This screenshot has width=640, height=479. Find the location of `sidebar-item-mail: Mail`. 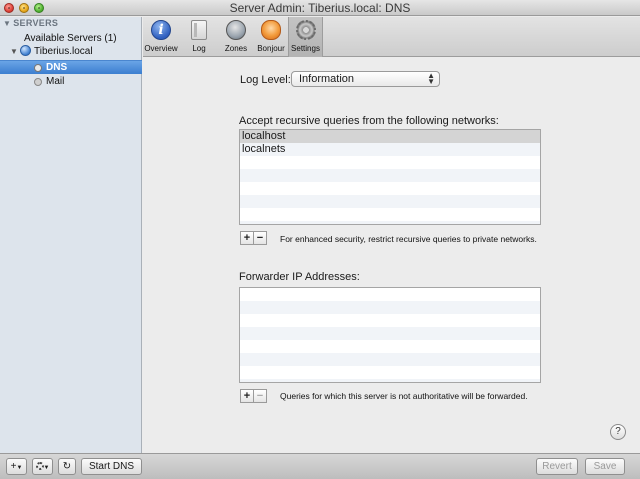

sidebar-item-mail: Mail is located at coordinates (71, 82).